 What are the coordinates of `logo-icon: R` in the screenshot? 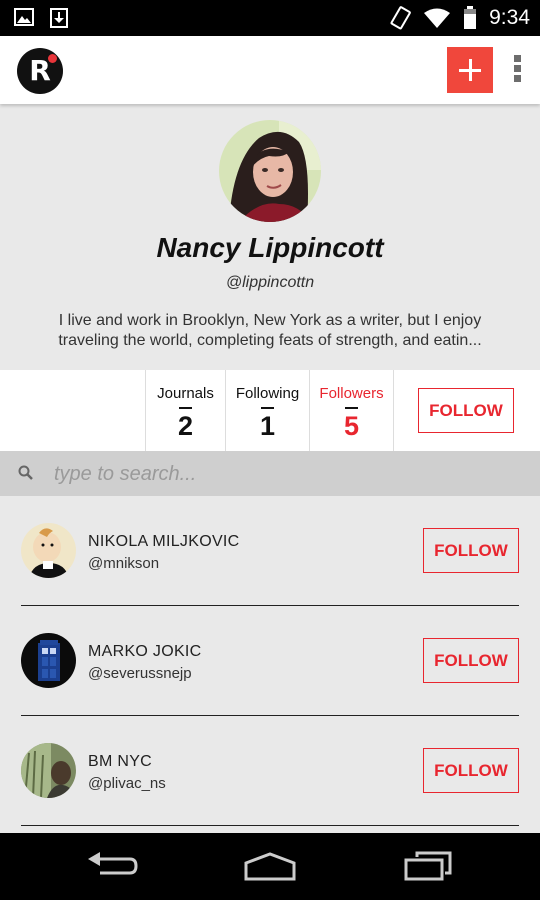 It's located at (40, 71).